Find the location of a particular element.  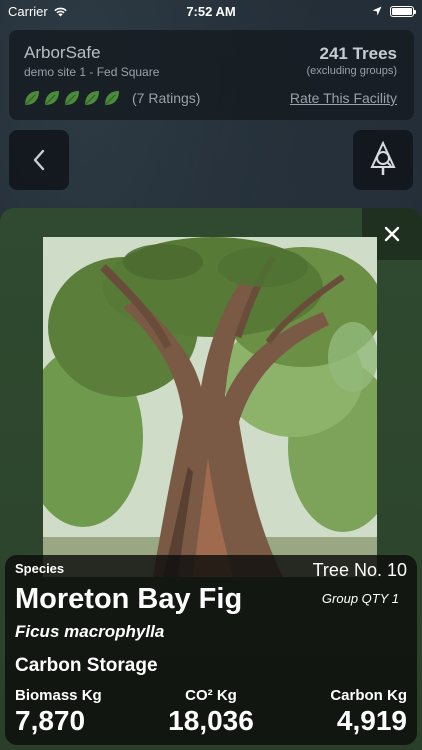

battery-icon is located at coordinates (403, 11).